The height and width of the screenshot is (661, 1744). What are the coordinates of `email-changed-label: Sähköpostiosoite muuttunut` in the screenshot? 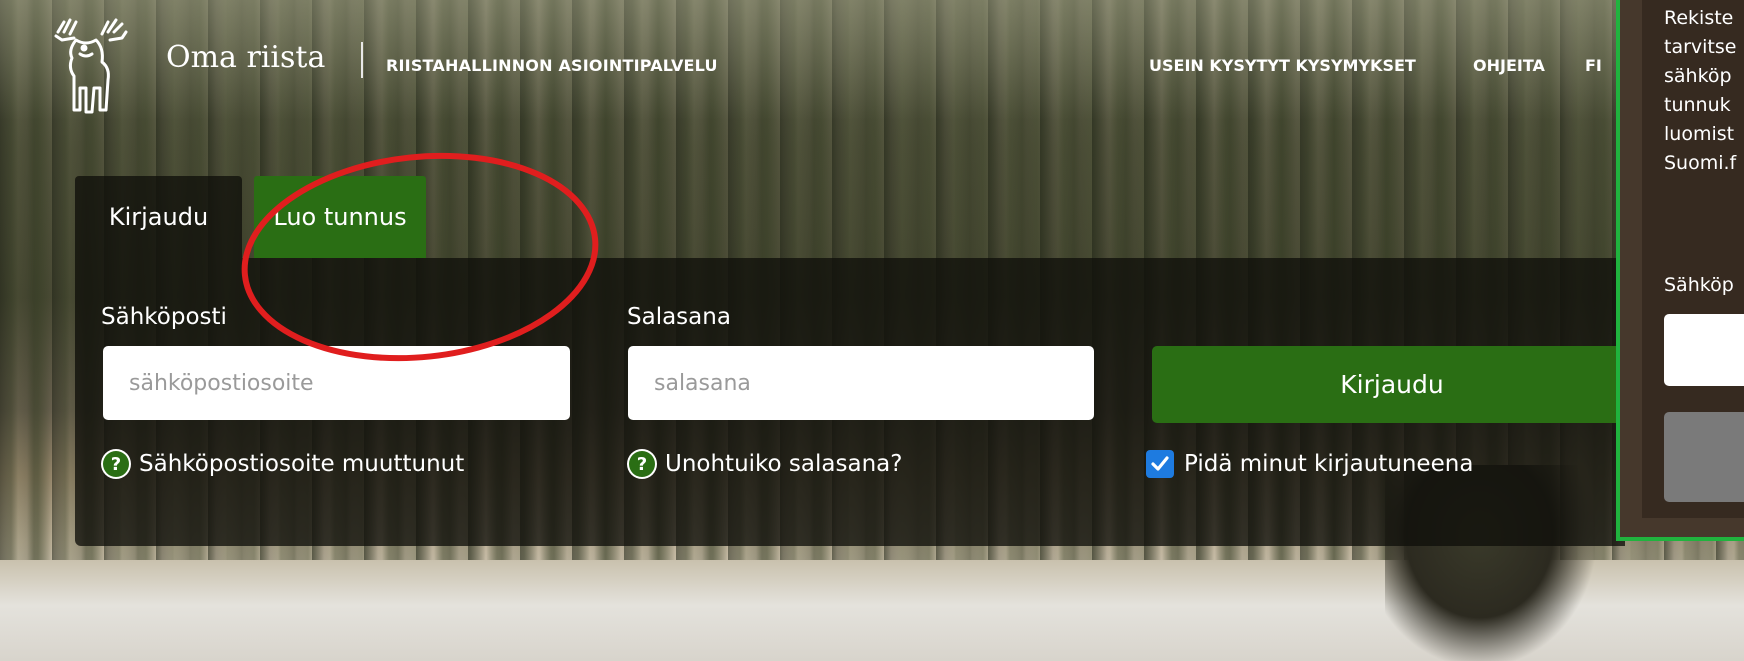 It's located at (301, 464).